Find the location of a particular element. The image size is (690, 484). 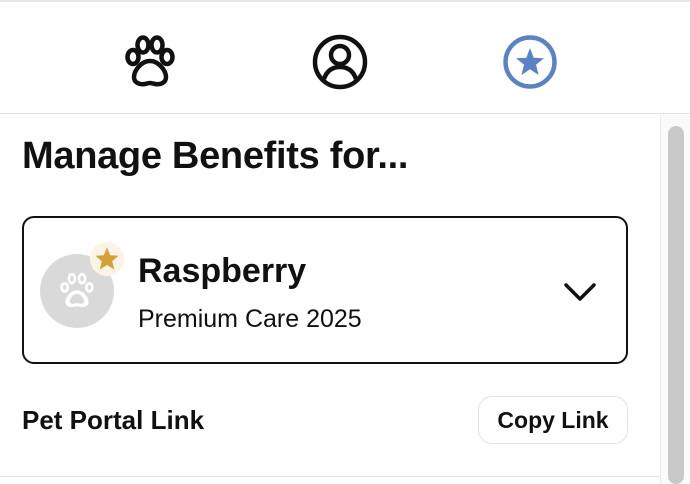

nav-account-button is located at coordinates (340, 62).